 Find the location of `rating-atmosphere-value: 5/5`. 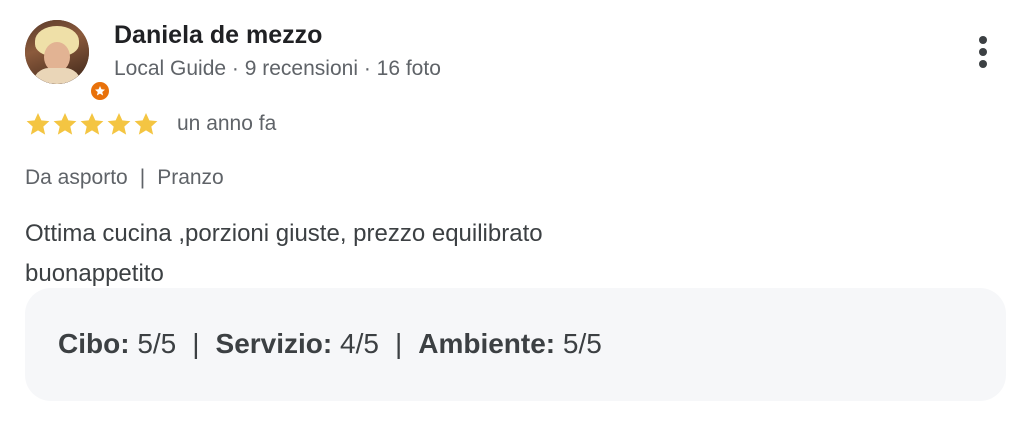

rating-atmosphere-value: 5/5 is located at coordinates (582, 343).